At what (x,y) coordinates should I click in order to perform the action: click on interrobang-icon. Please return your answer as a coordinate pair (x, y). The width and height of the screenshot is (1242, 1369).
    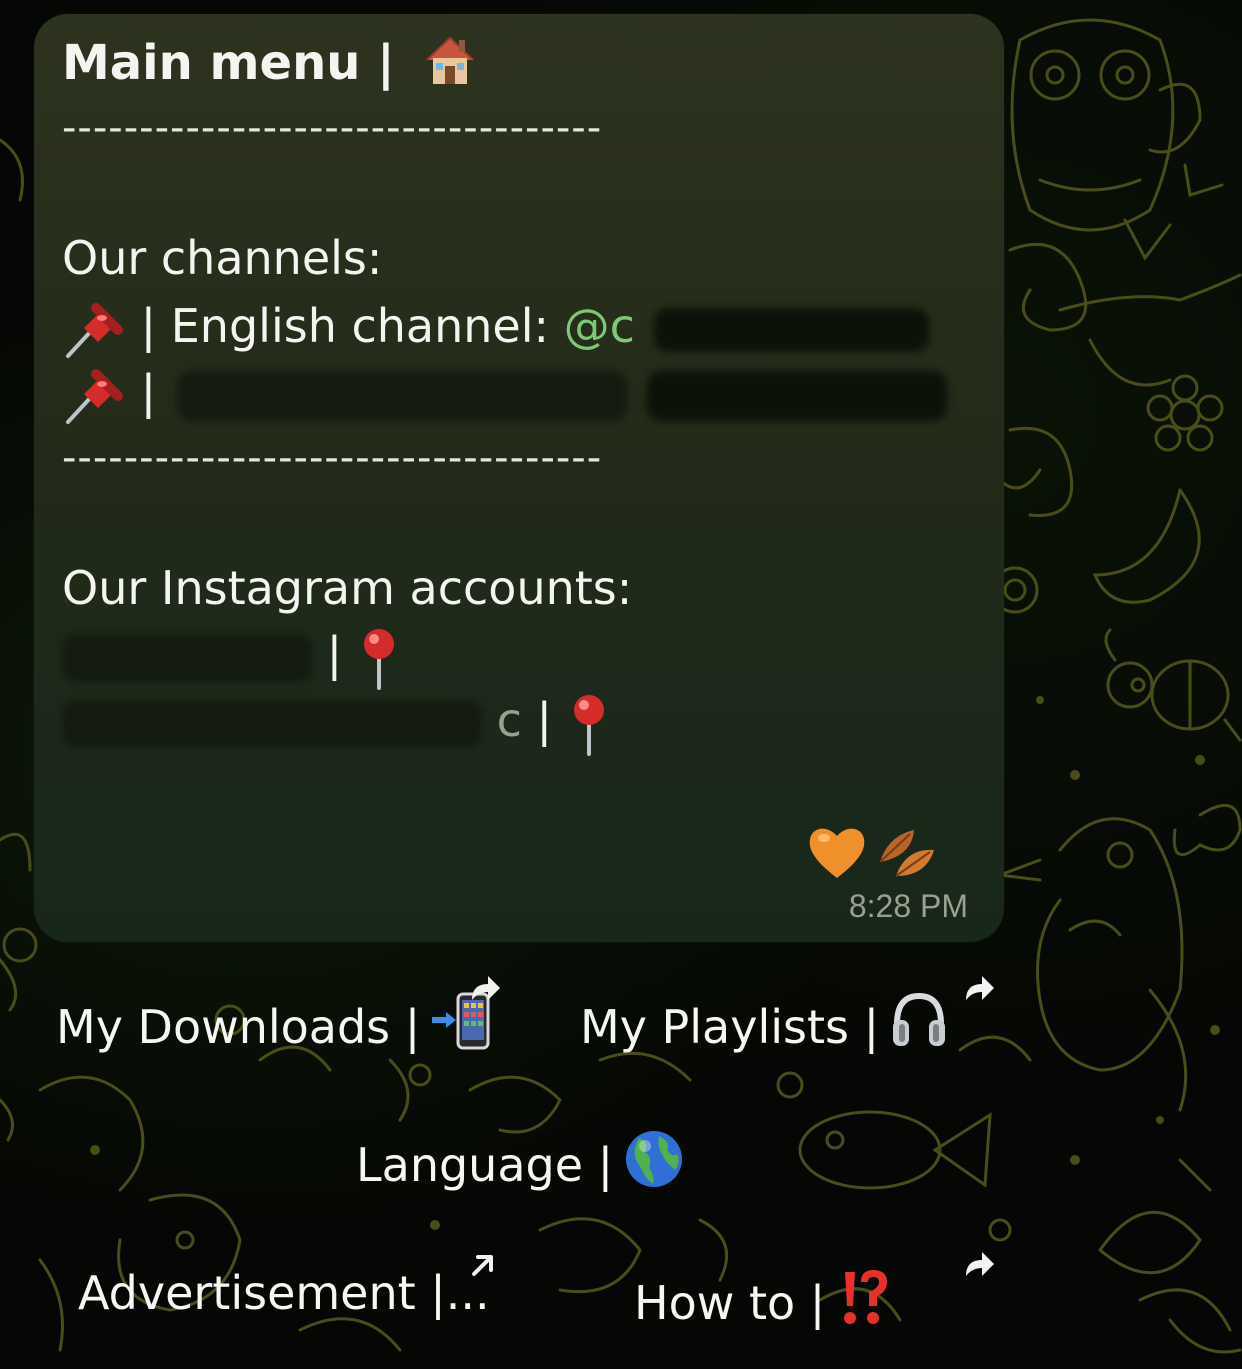
    Looking at the image, I should click on (863, 1302).